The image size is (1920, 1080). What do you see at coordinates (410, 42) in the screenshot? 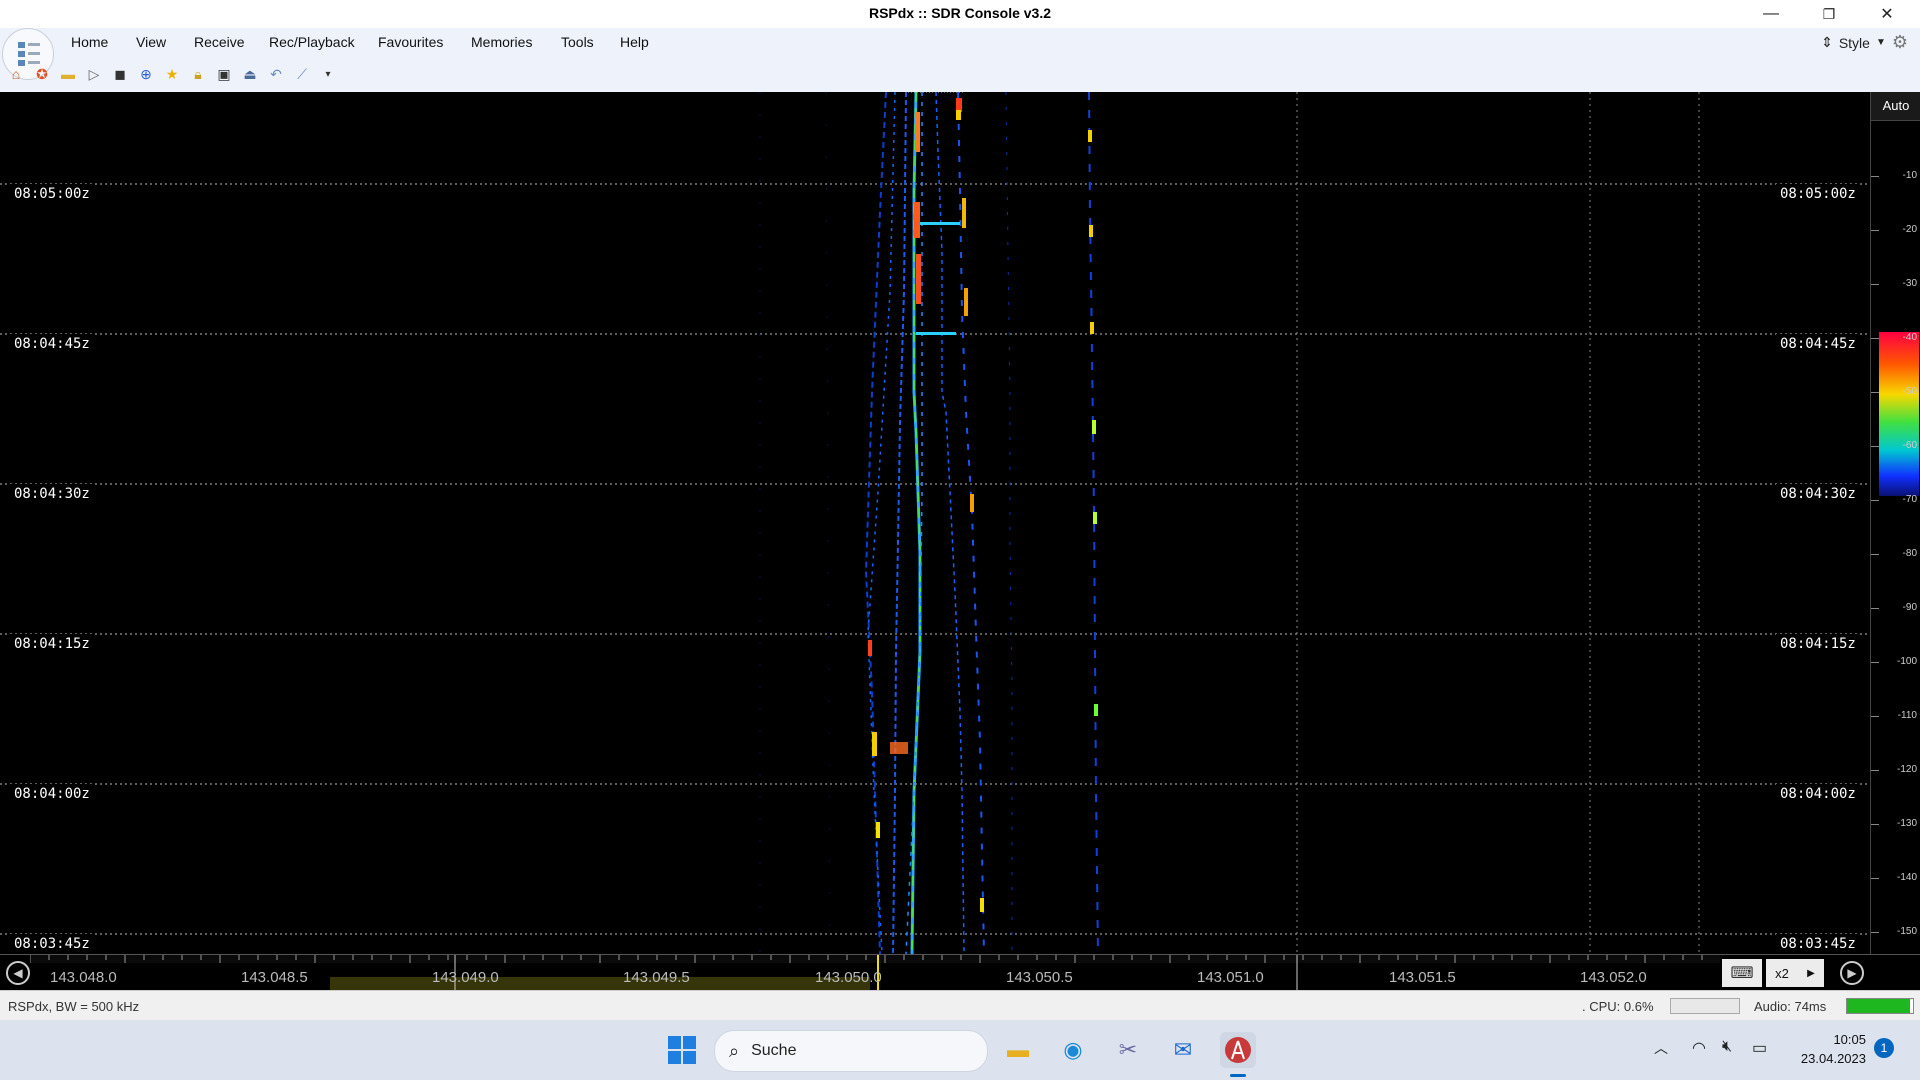
I see `menu-favourites: Favourites` at bounding box center [410, 42].